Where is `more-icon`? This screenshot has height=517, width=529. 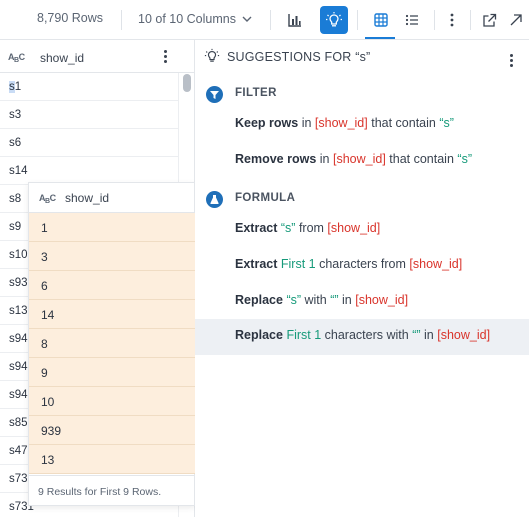 more-icon is located at coordinates (452, 20).